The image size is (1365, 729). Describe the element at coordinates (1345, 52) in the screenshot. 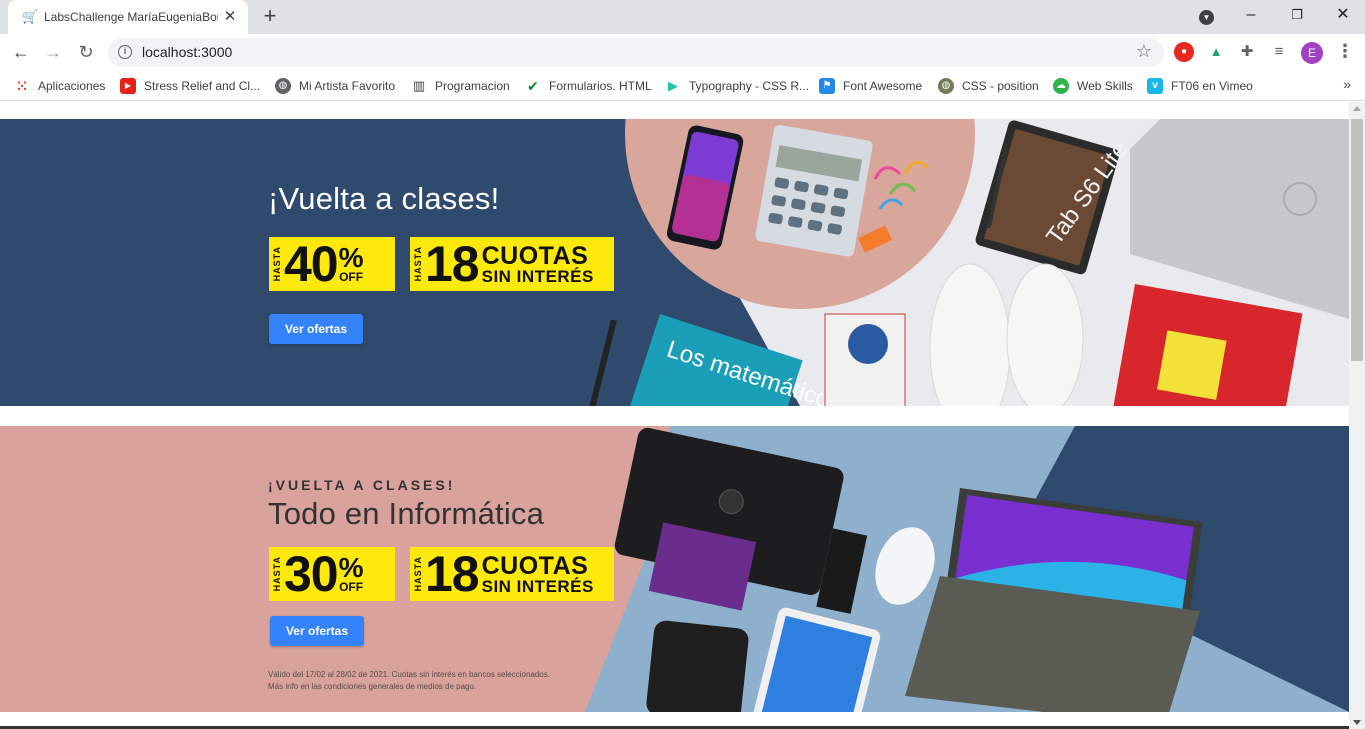

I see `browser-menu-icon: ⋮` at that location.